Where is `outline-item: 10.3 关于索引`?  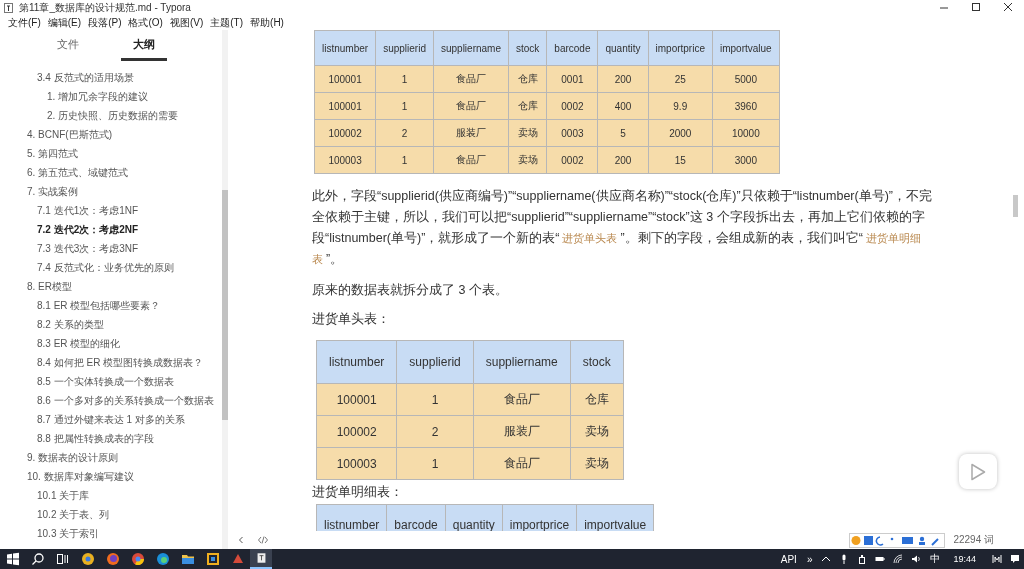 outline-item: 10.3 关于索引 is located at coordinates (111, 533).